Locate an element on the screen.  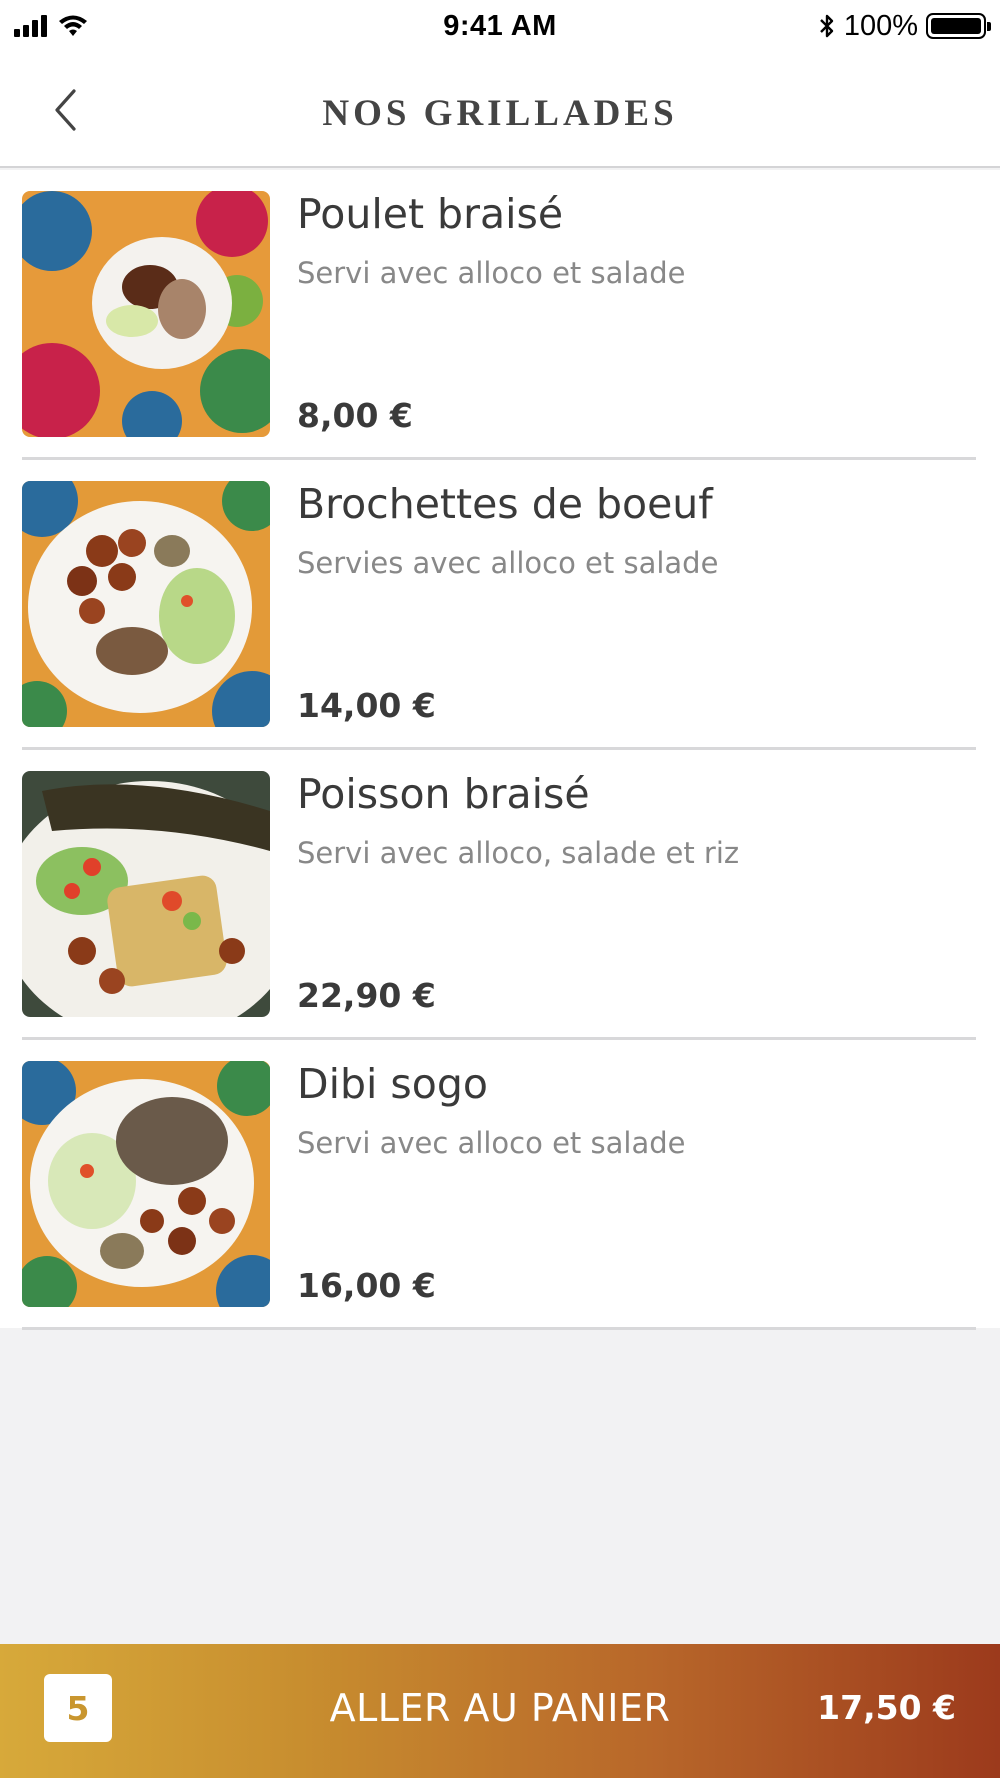
item-name: Poisson braisé is located at coordinates (443, 794).